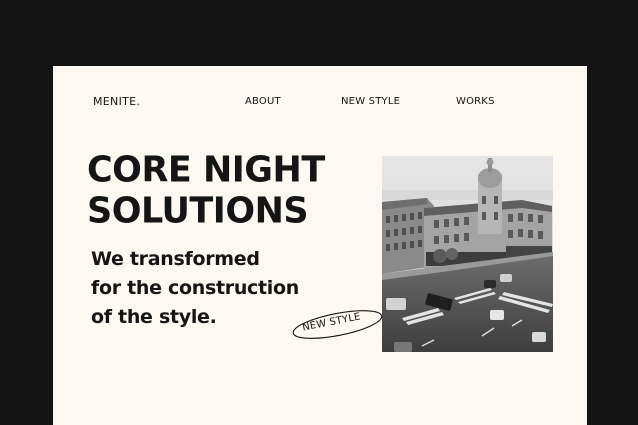  Describe the element at coordinates (175, 259) in the screenshot. I see `subheading-line-1: We transformed` at that location.